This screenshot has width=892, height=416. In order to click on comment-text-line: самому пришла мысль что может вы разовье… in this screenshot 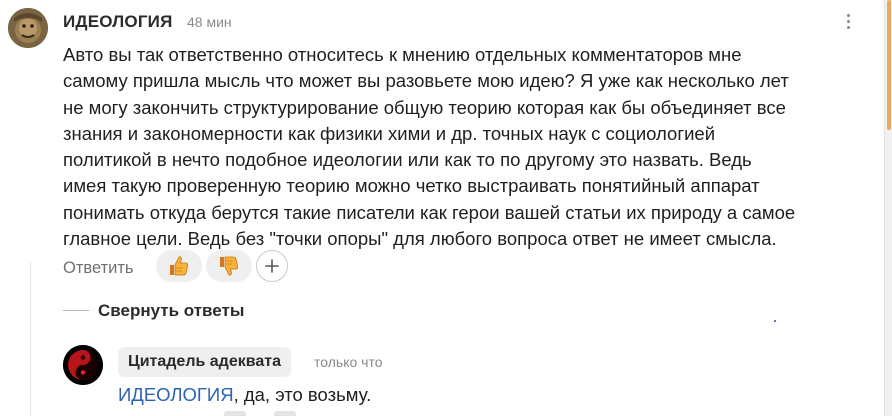, I will do `click(426, 81)`.